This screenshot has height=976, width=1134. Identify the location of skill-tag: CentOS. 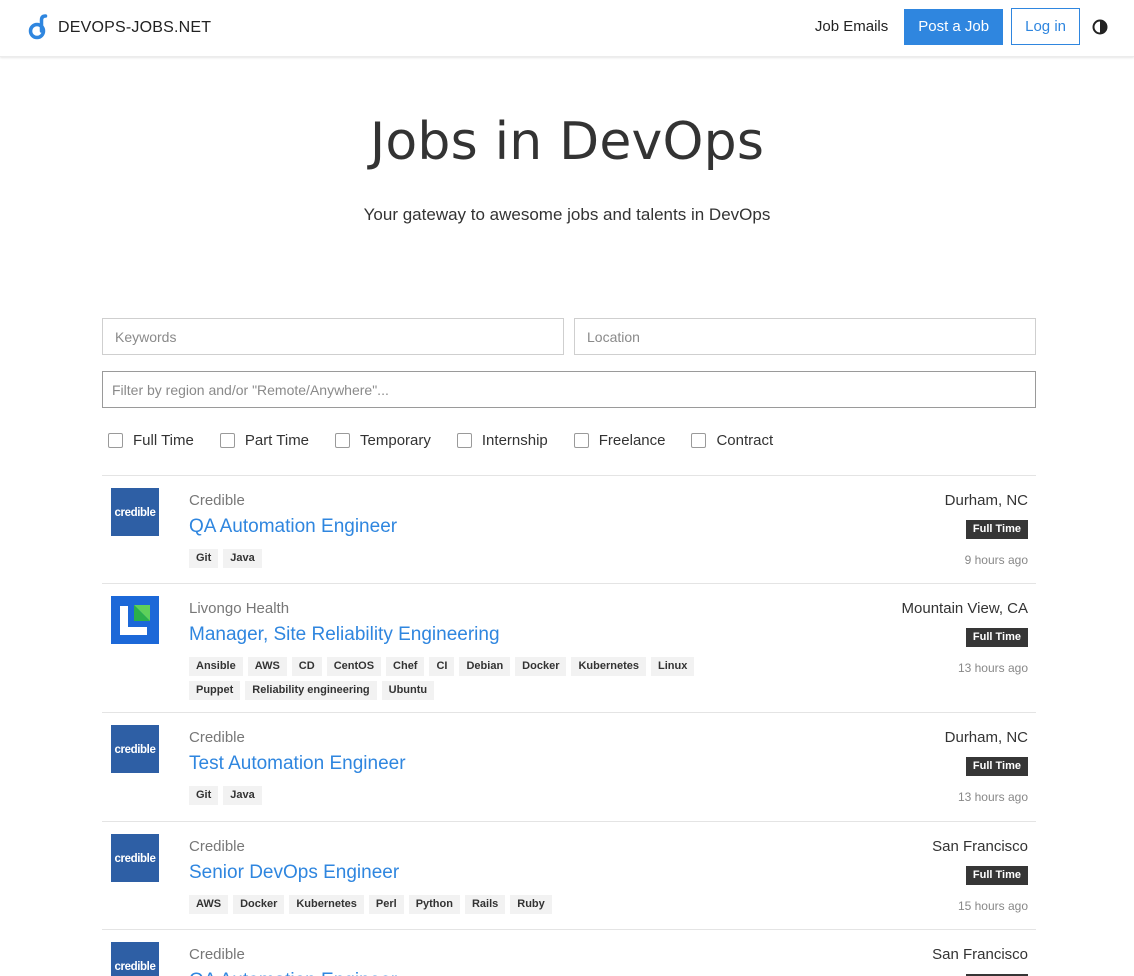
(354, 666).